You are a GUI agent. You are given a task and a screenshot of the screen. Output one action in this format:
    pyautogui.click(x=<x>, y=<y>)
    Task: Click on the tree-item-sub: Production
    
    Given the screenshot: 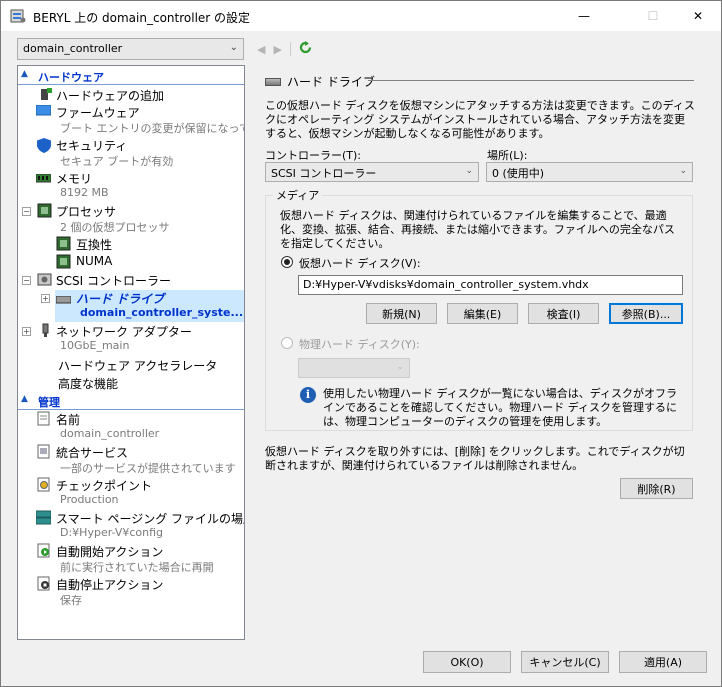 What is the action you would take?
    pyautogui.click(x=89, y=499)
    